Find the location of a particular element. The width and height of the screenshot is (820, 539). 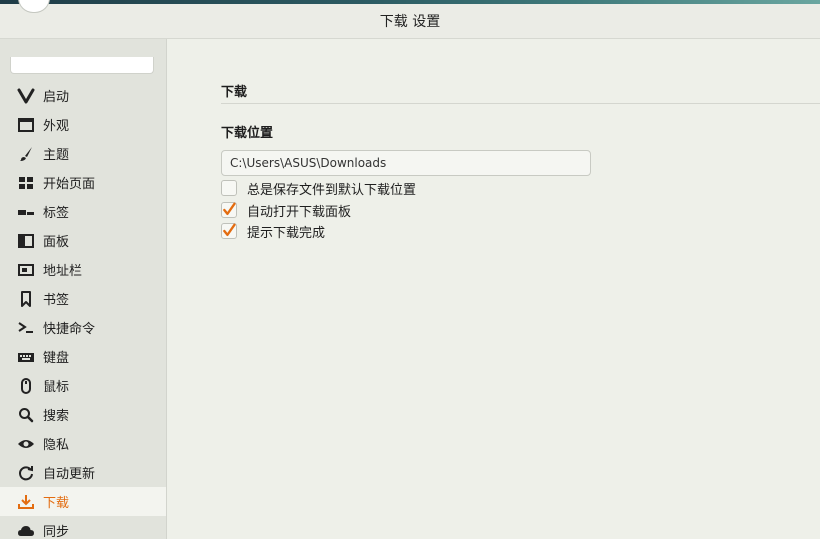

option-always-save-default: 总是保存文件到默认下载位置 is located at coordinates (318, 188).